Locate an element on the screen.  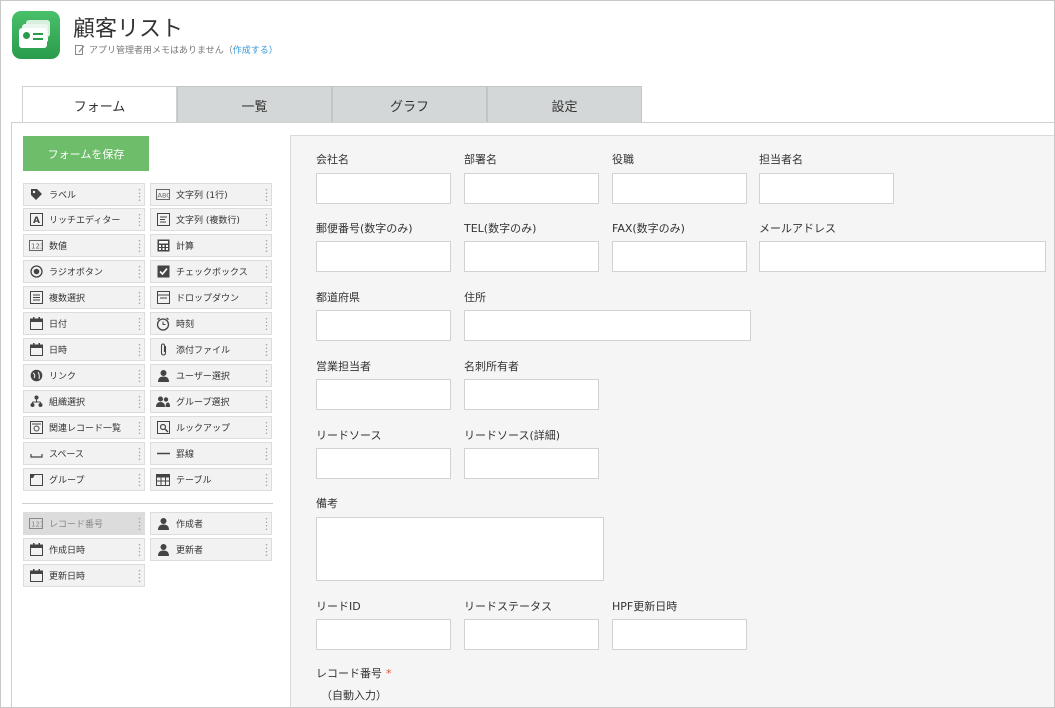
palette-item-created-at: 作成日時 is located at coordinates (84, 549).